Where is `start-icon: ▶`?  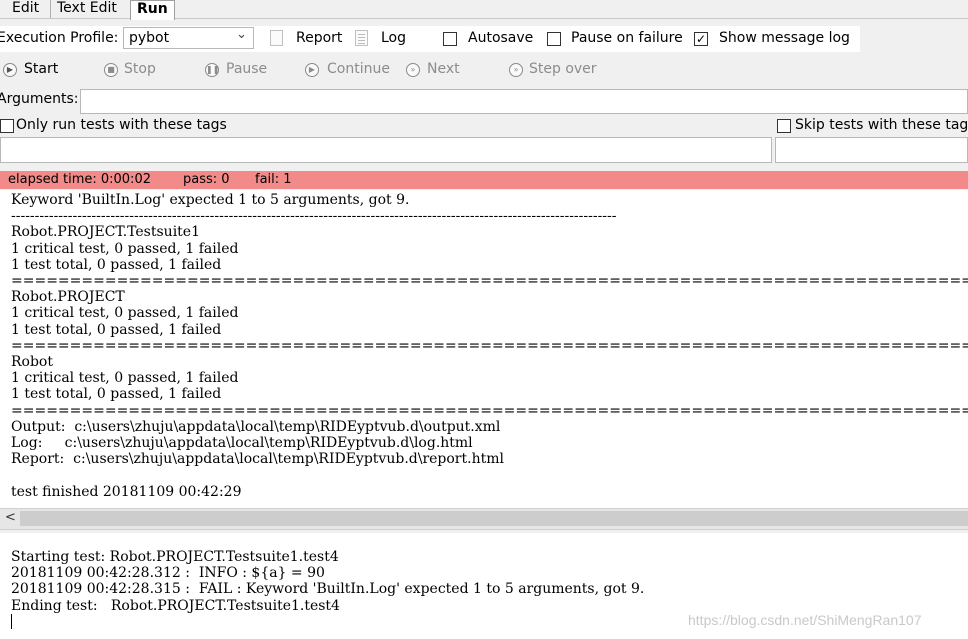 start-icon: ▶ is located at coordinates (10, 70).